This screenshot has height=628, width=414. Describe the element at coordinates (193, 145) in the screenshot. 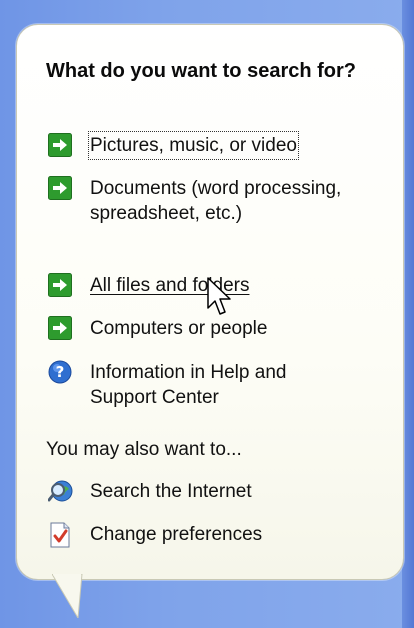

I see `item-label: Pictures, music, or video` at that location.